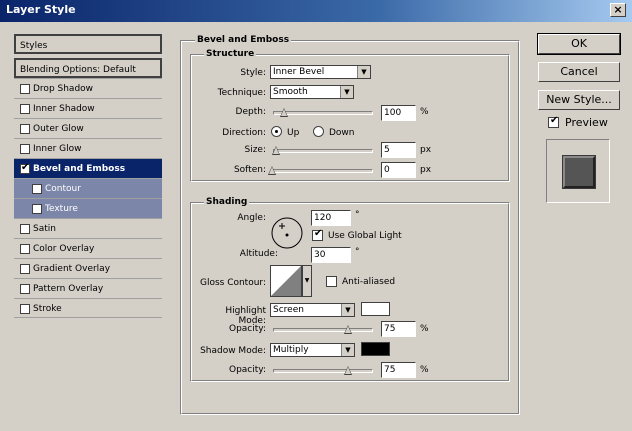 The image size is (632, 431). I want to click on highlight-opacity-slider-thumb, so click(348, 329).